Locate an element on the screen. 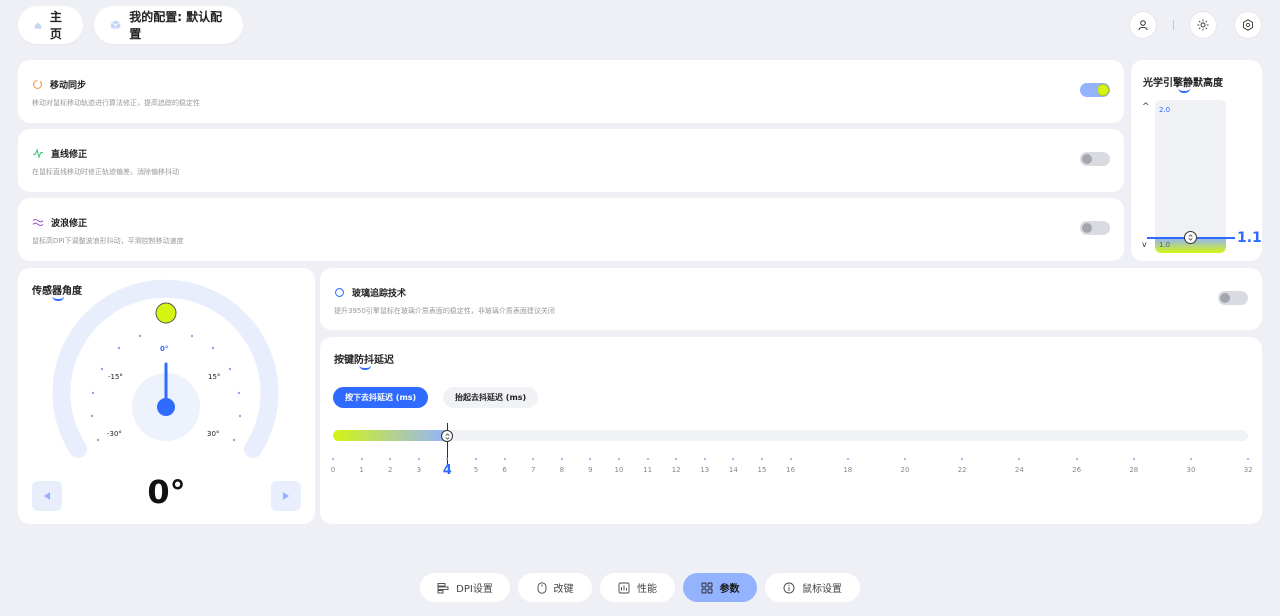  lod-max-label: 2.0 is located at coordinates (1165, 110).